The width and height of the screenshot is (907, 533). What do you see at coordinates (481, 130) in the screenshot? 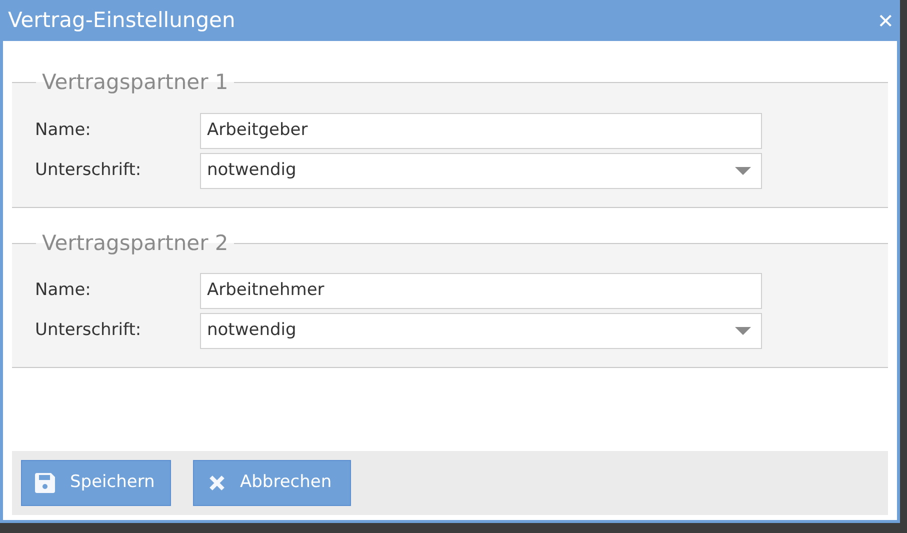
I see `input-field: Arbeitgeber` at bounding box center [481, 130].